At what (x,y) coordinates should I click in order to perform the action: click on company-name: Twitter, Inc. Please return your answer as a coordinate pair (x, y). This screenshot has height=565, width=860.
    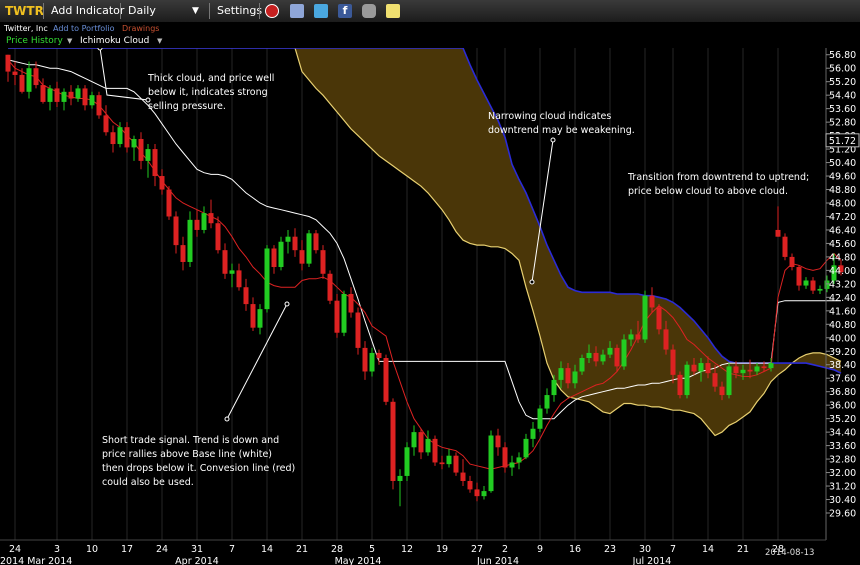
    Looking at the image, I should click on (26, 28).